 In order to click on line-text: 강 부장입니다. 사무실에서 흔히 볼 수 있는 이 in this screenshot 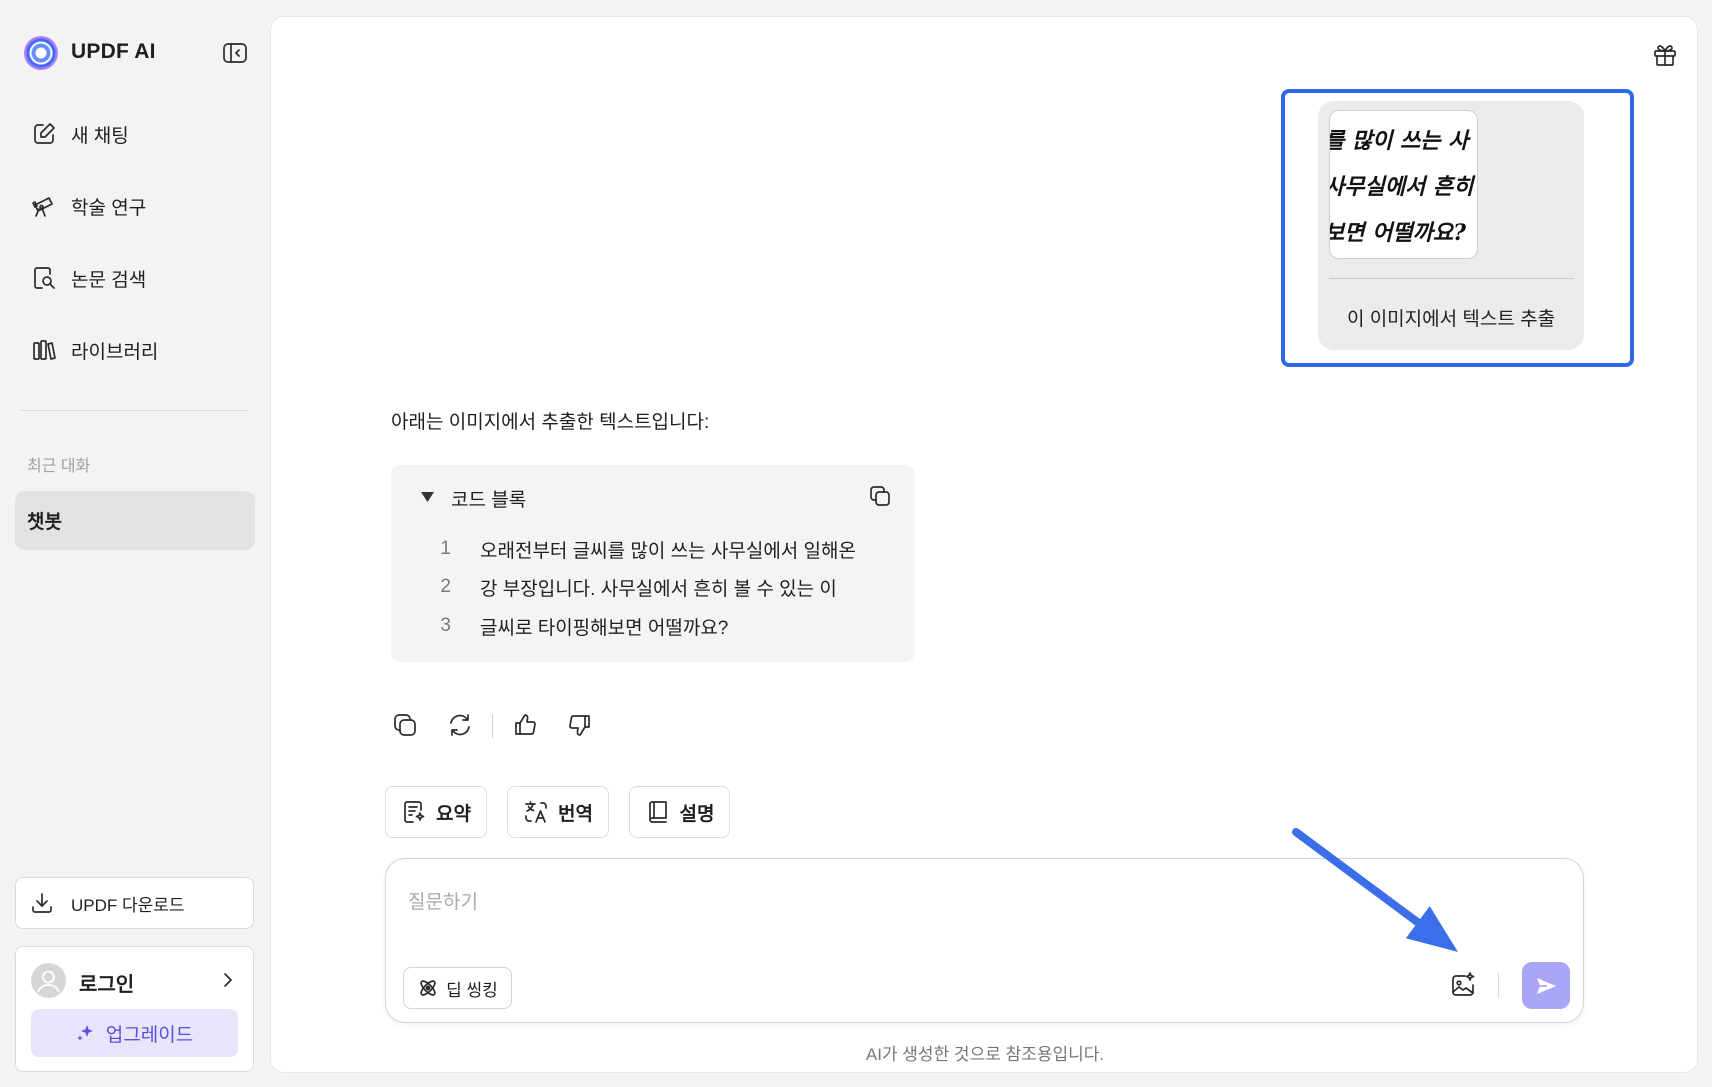, I will do `click(658, 589)`.